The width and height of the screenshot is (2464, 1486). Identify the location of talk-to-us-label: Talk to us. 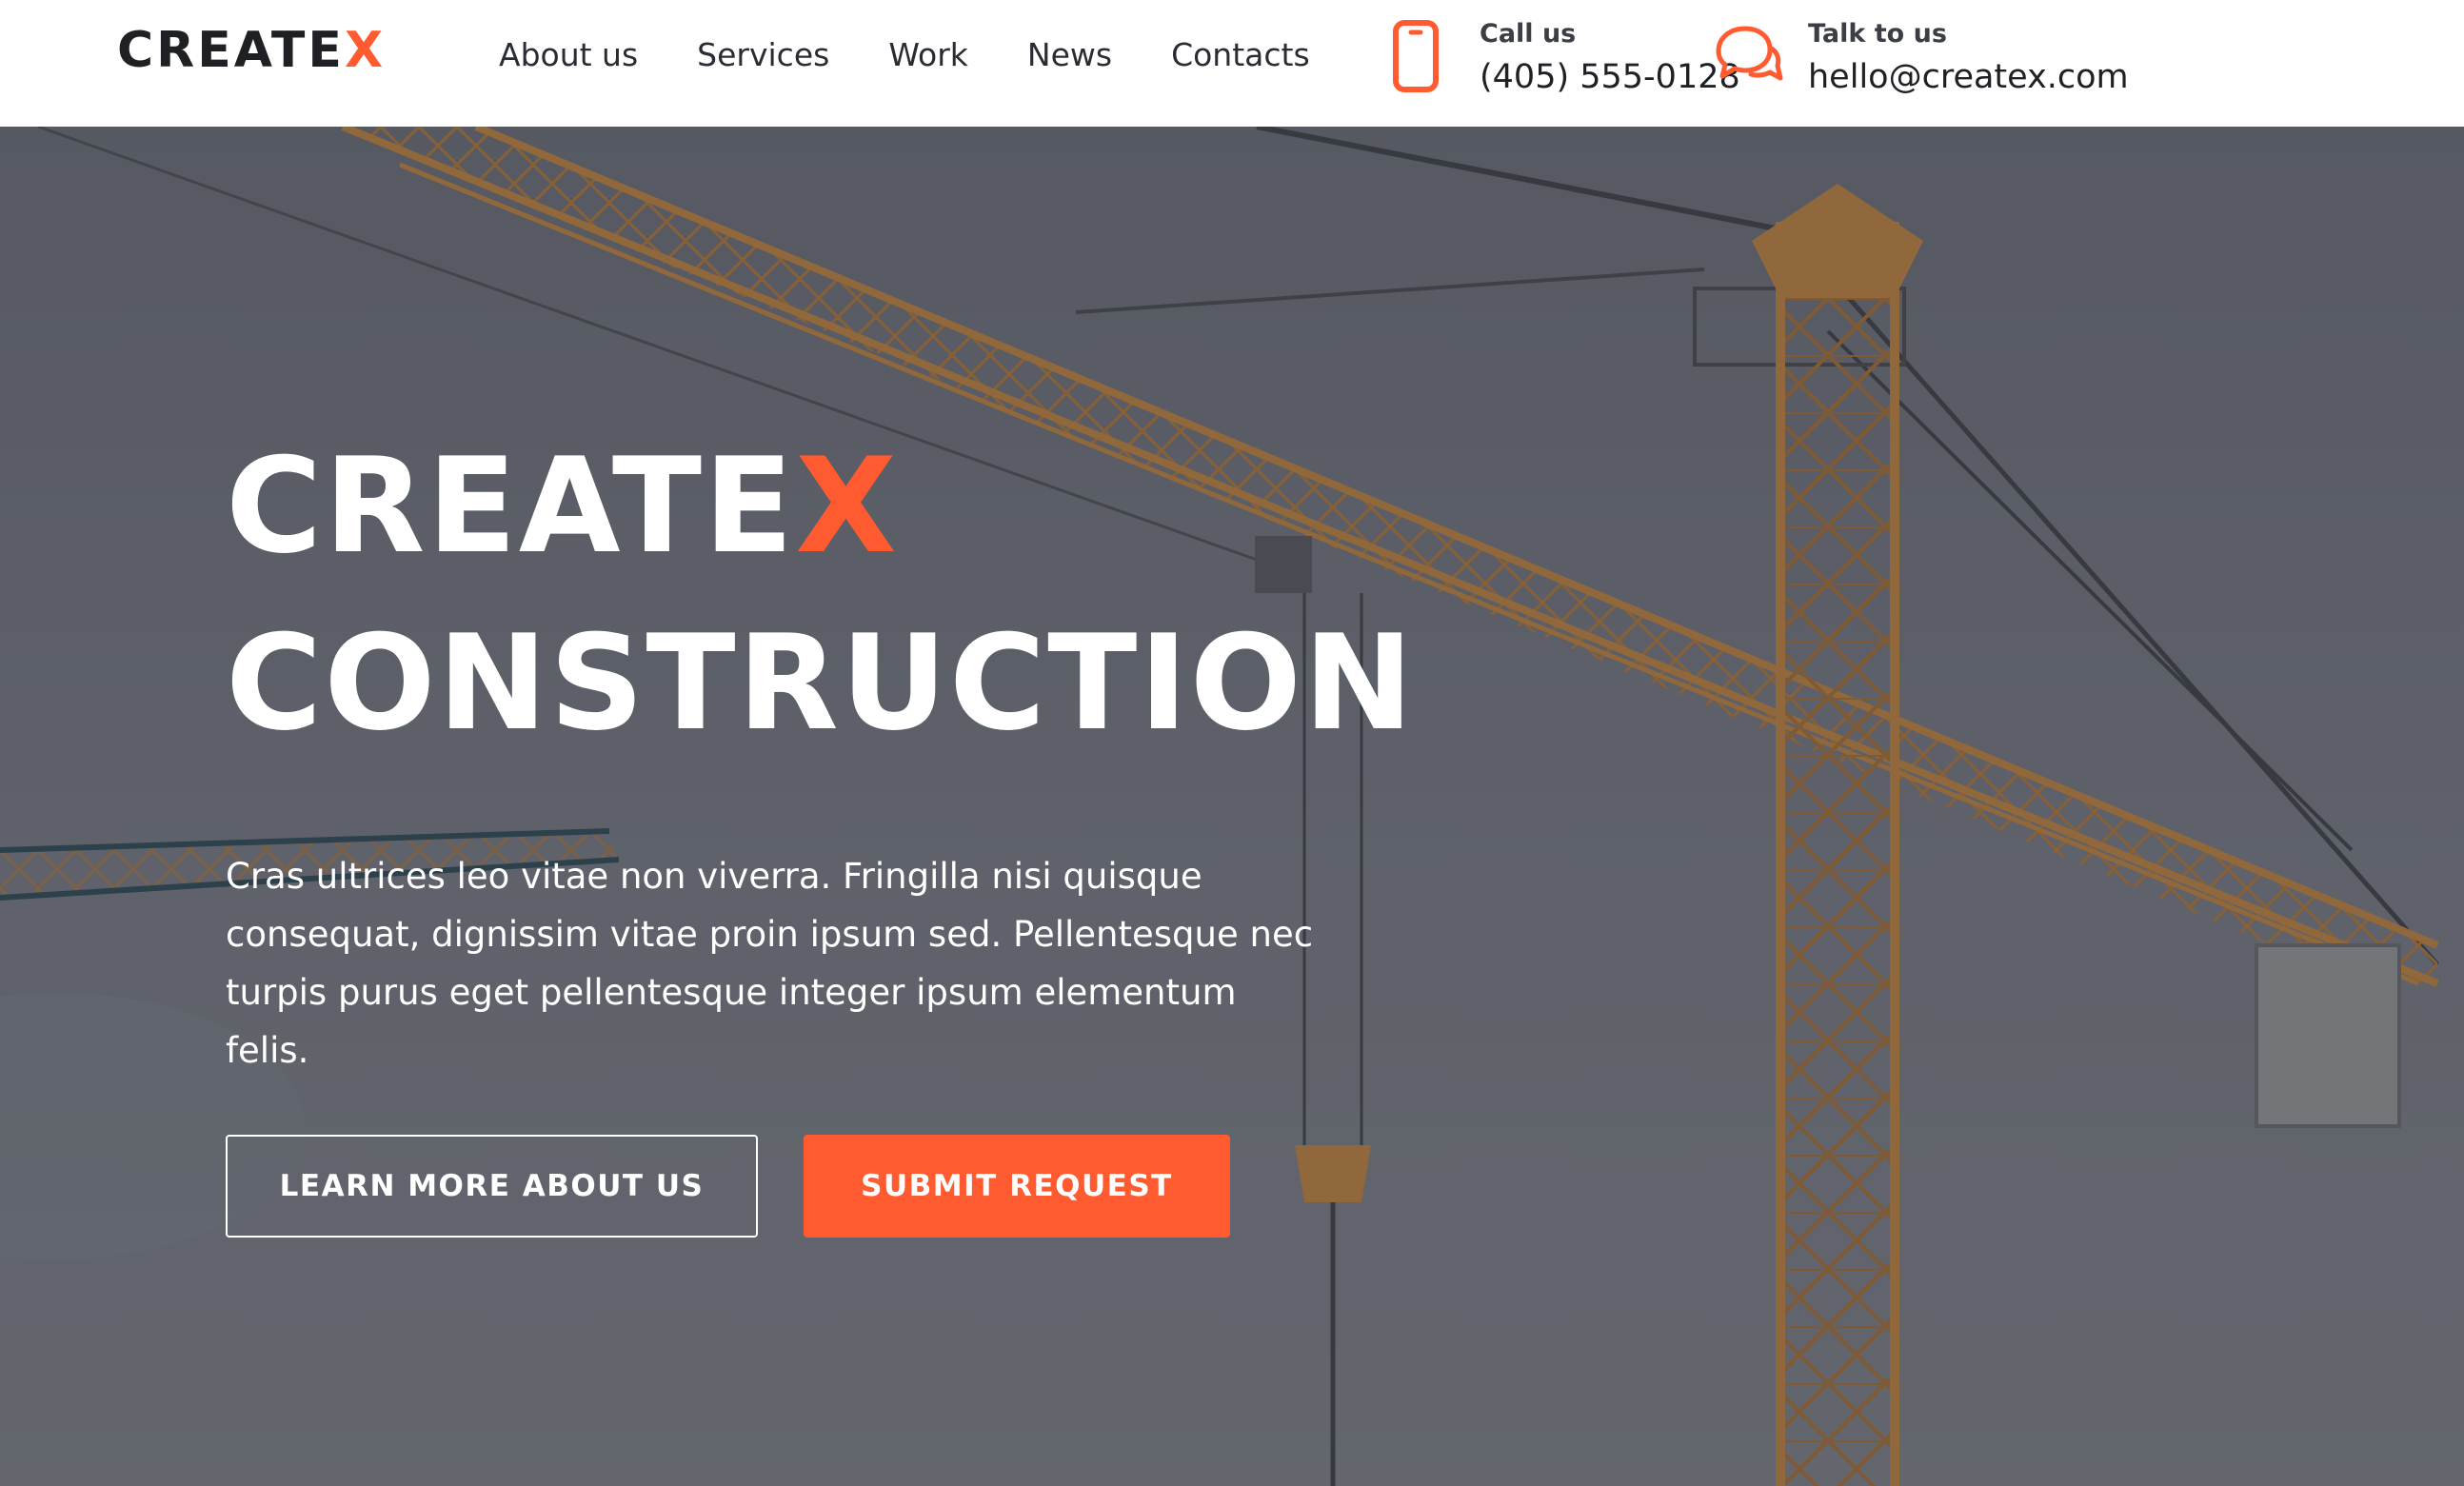
(1877, 34).